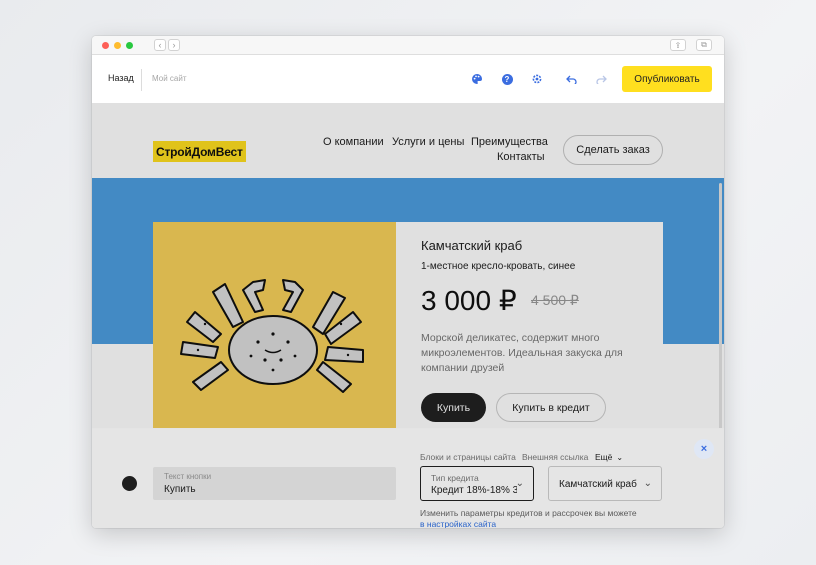  Describe the element at coordinates (174, 45) in the screenshot. I see `browser-forward-icon: ›` at that location.